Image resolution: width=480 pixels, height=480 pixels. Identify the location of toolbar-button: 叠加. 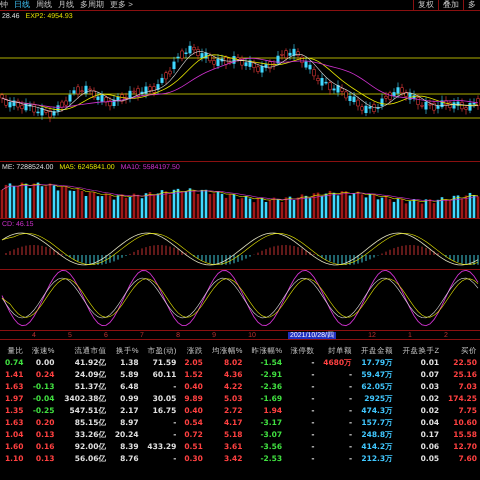
(450, 5).